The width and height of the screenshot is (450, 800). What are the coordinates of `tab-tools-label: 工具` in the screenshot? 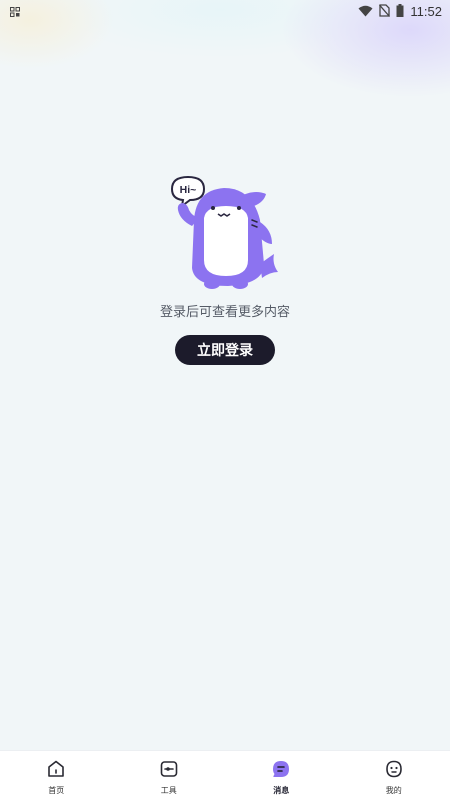 It's located at (168, 790).